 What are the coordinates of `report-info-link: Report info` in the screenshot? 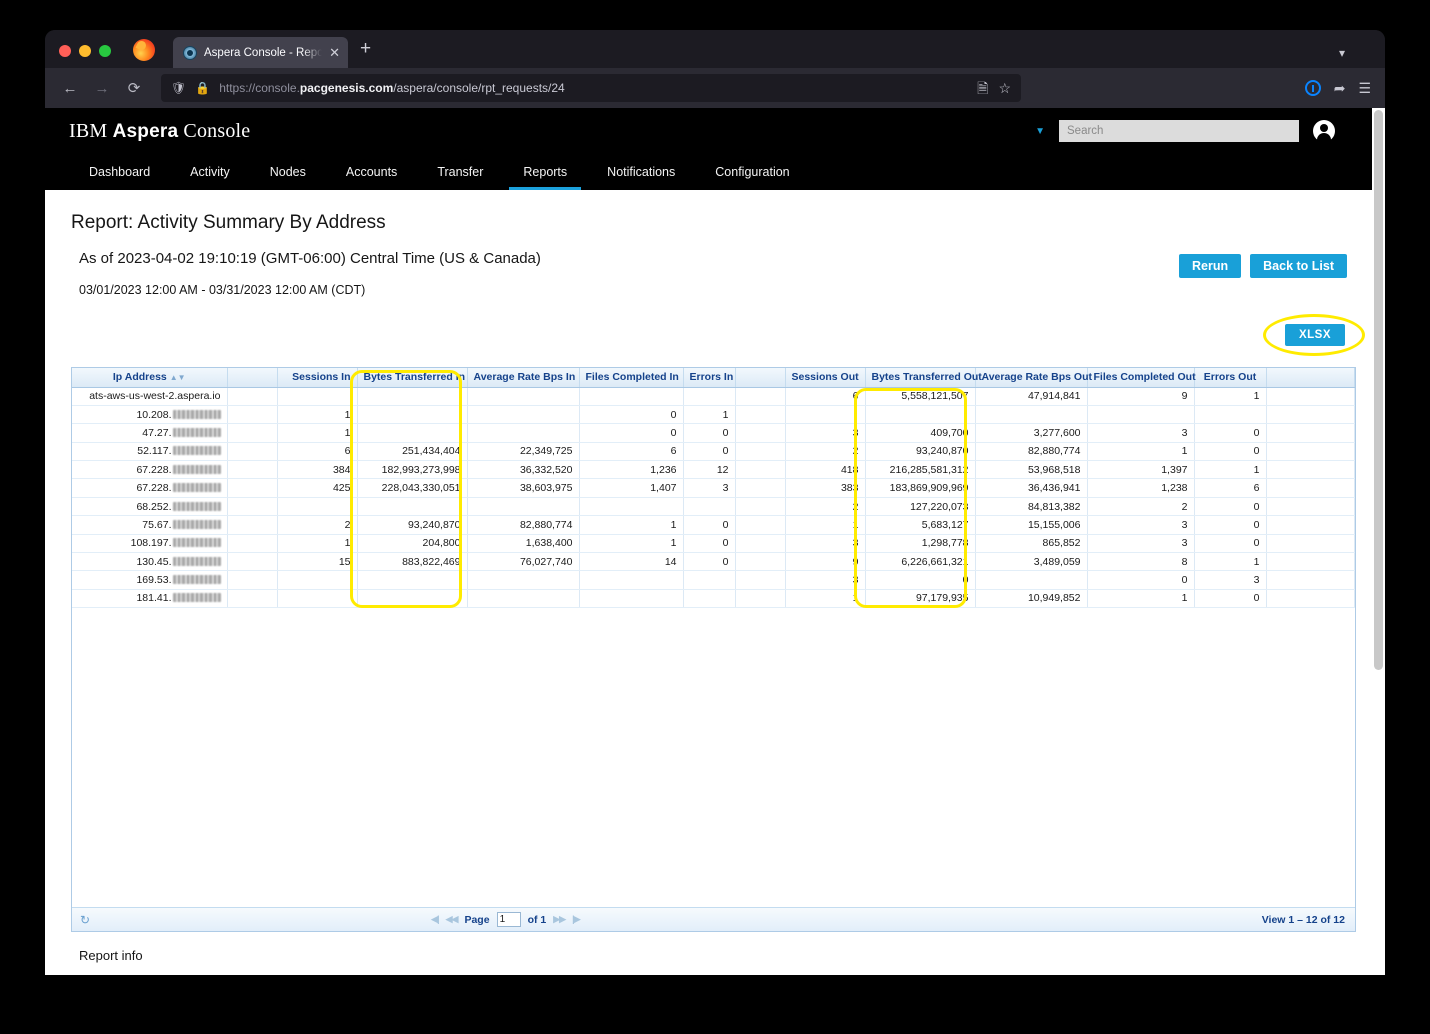 It's located at (111, 955).